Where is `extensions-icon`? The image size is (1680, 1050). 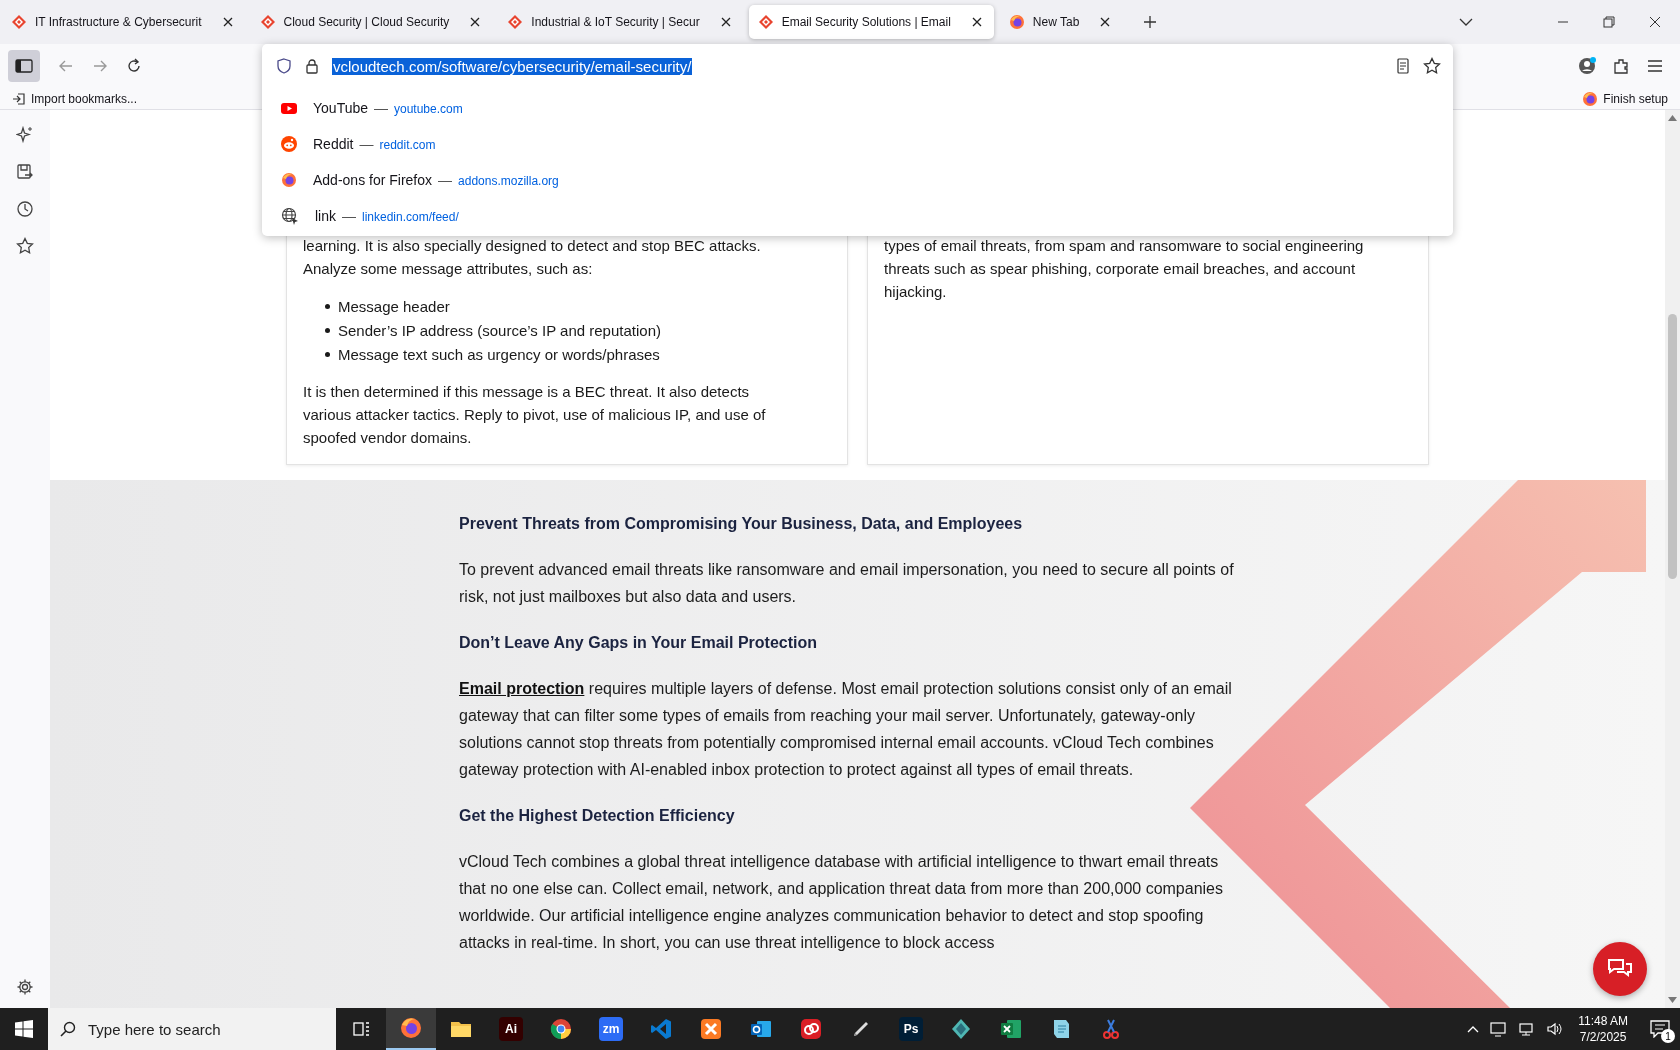 extensions-icon is located at coordinates (1621, 66).